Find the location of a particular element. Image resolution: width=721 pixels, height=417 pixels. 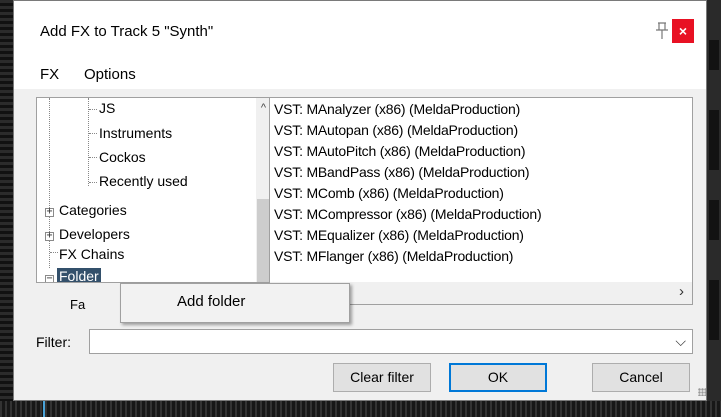

tree-item-folder: Folder is located at coordinates (79, 275).